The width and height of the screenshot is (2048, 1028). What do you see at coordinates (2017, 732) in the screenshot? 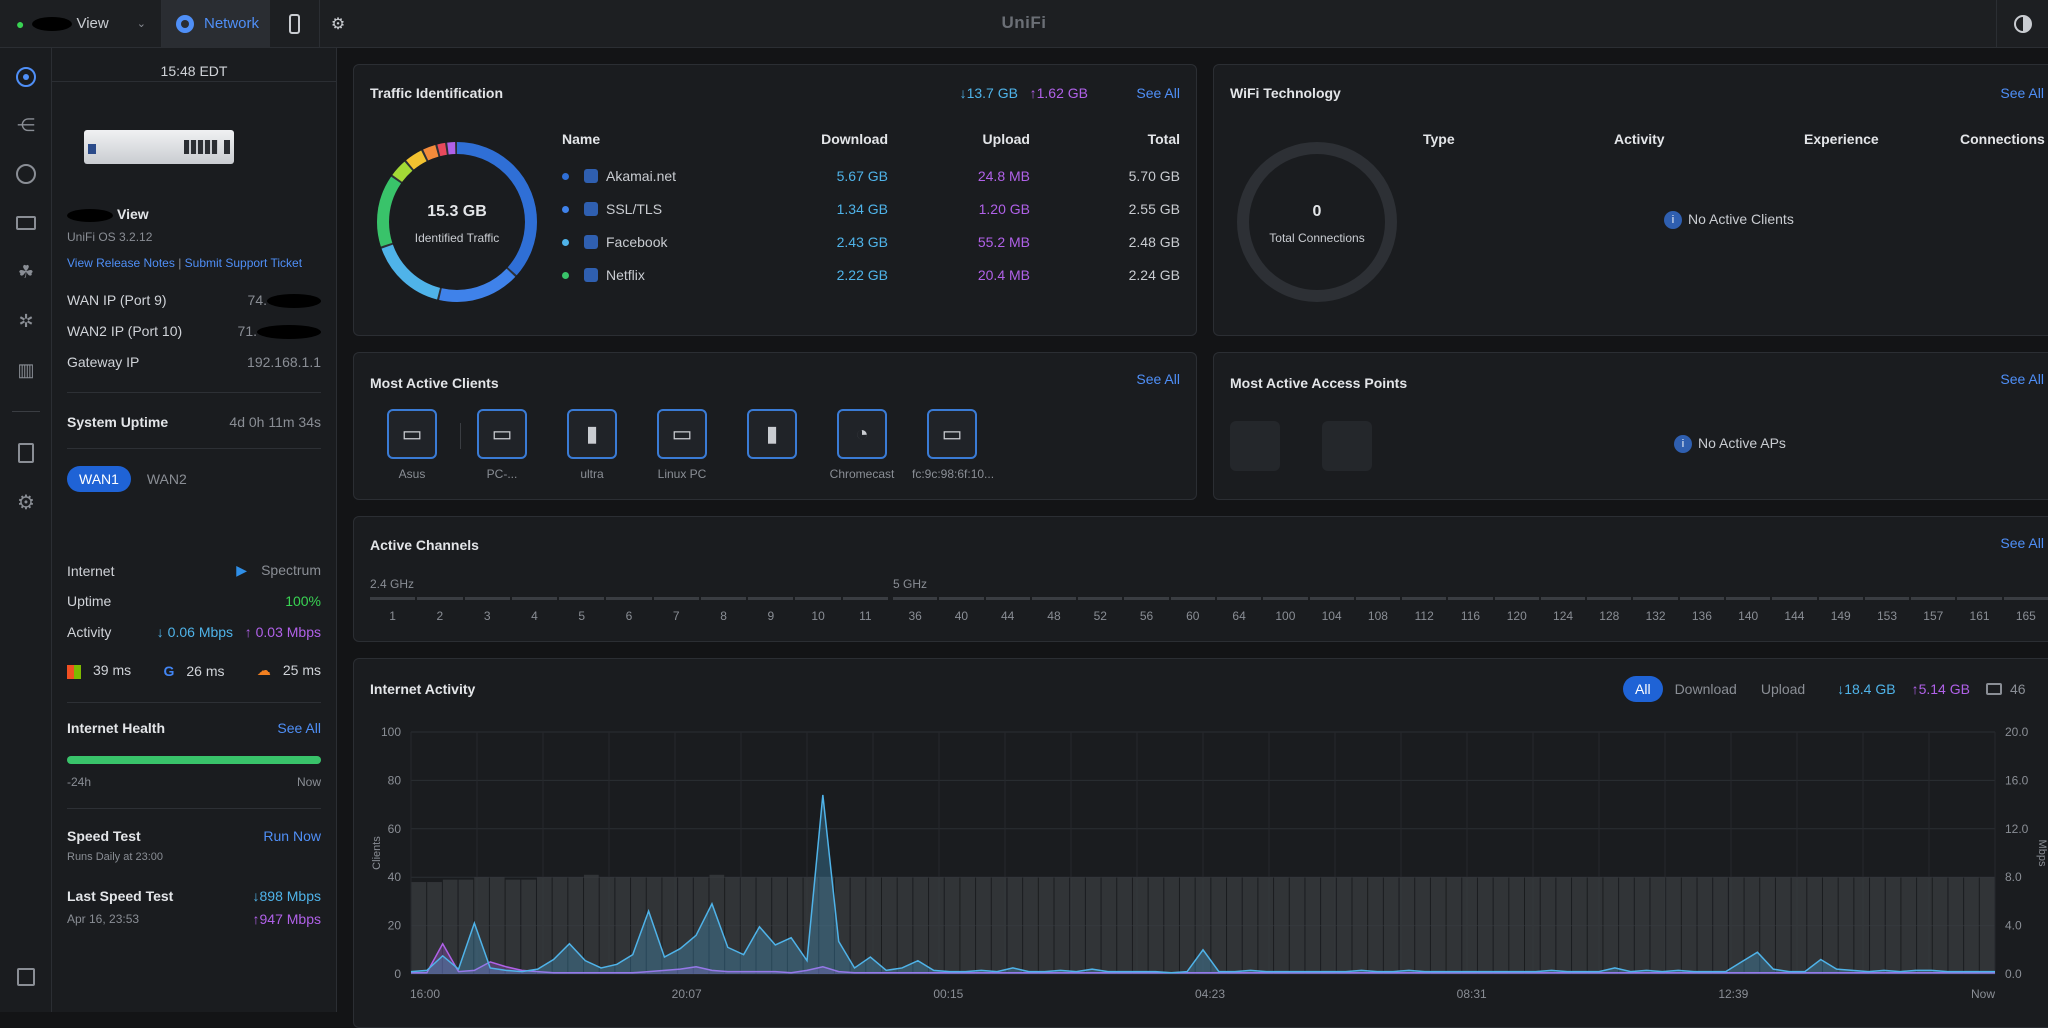
I see `y2-tick-label: 20.0` at bounding box center [2017, 732].